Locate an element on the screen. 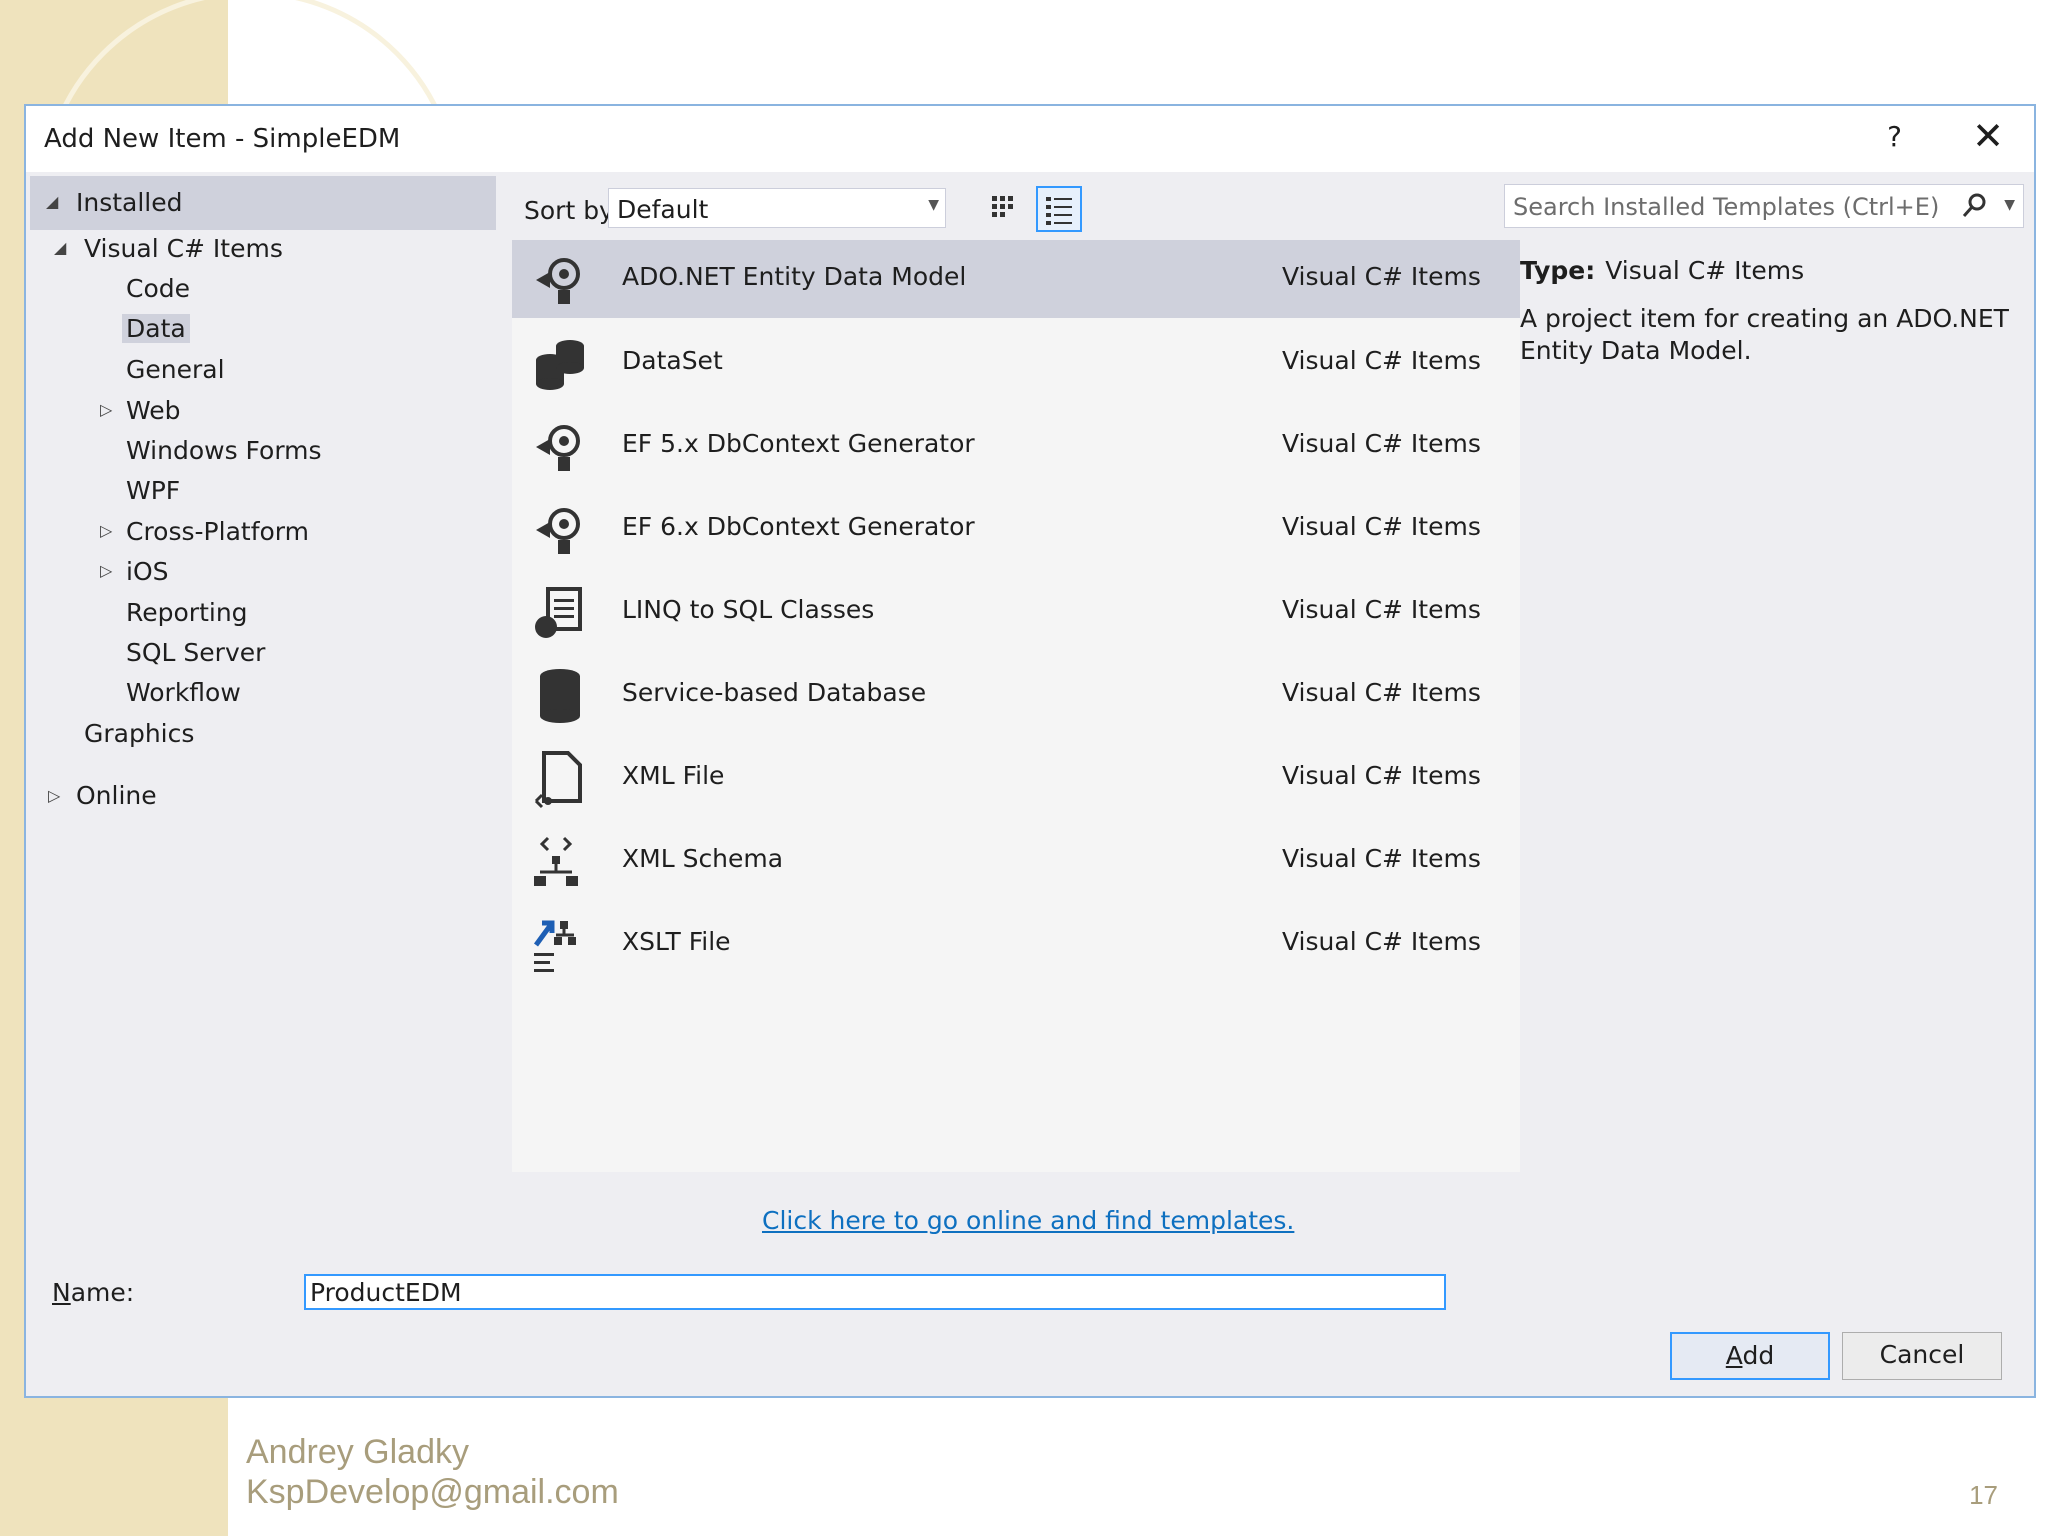 The width and height of the screenshot is (2048, 1536). template-name: XSLT File is located at coordinates (676, 941).